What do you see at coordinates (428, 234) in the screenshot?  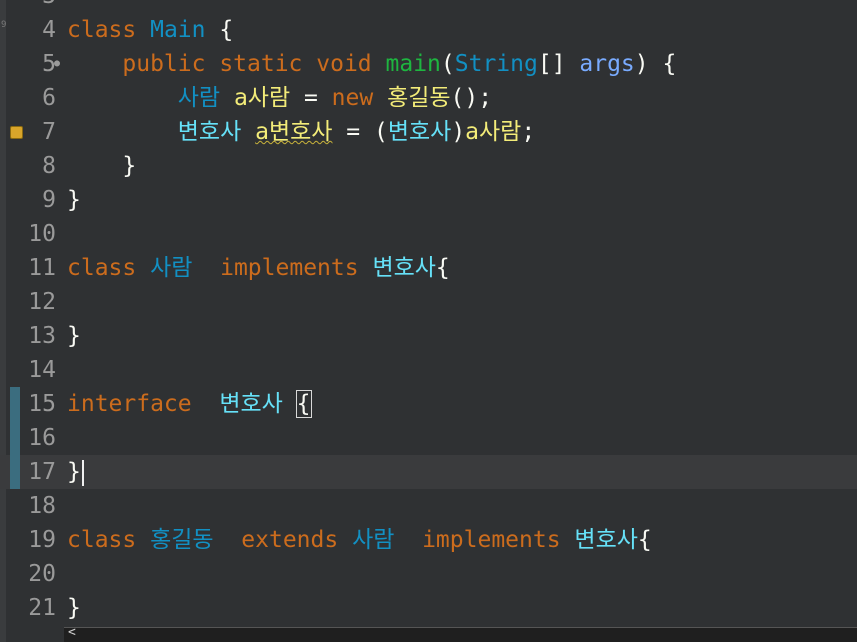 I see `code-line: 10` at bounding box center [428, 234].